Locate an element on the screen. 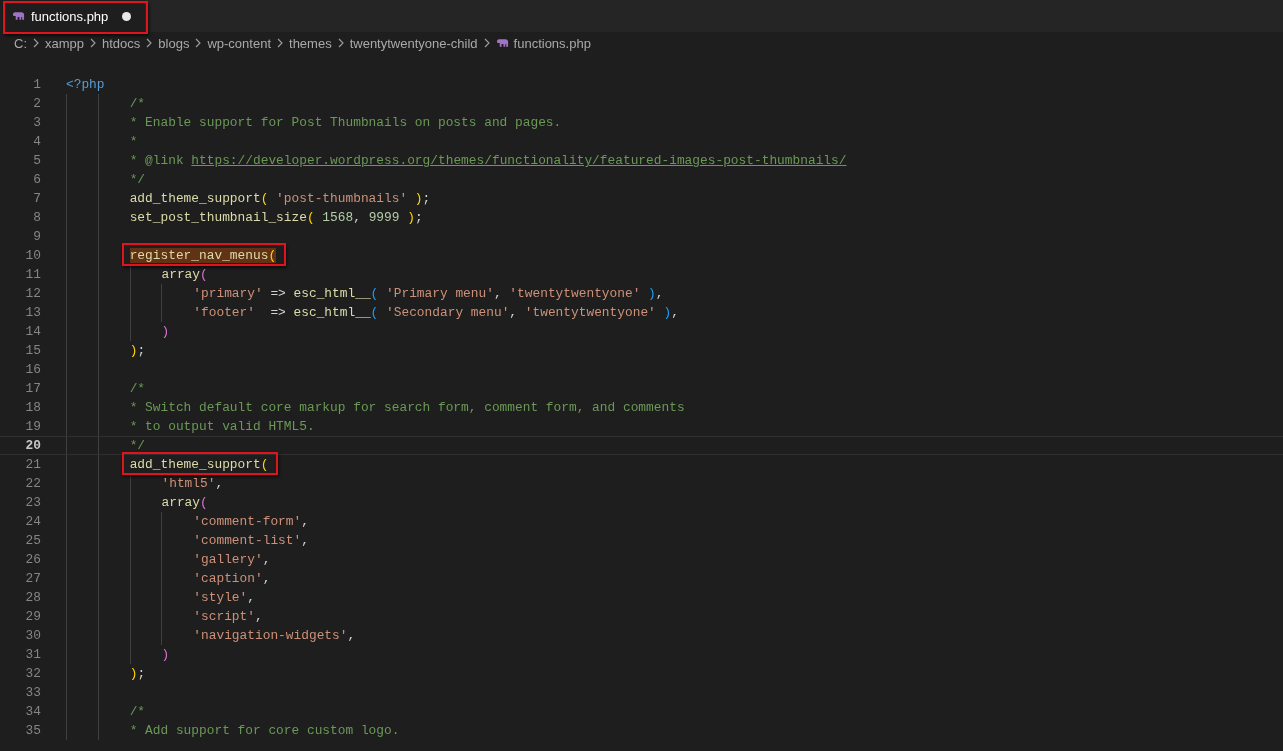  code-line: * @link https://developer.wordpress.org/themes/functionality/featured-images-post-thumbnails/ is located at coordinates (488, 160).